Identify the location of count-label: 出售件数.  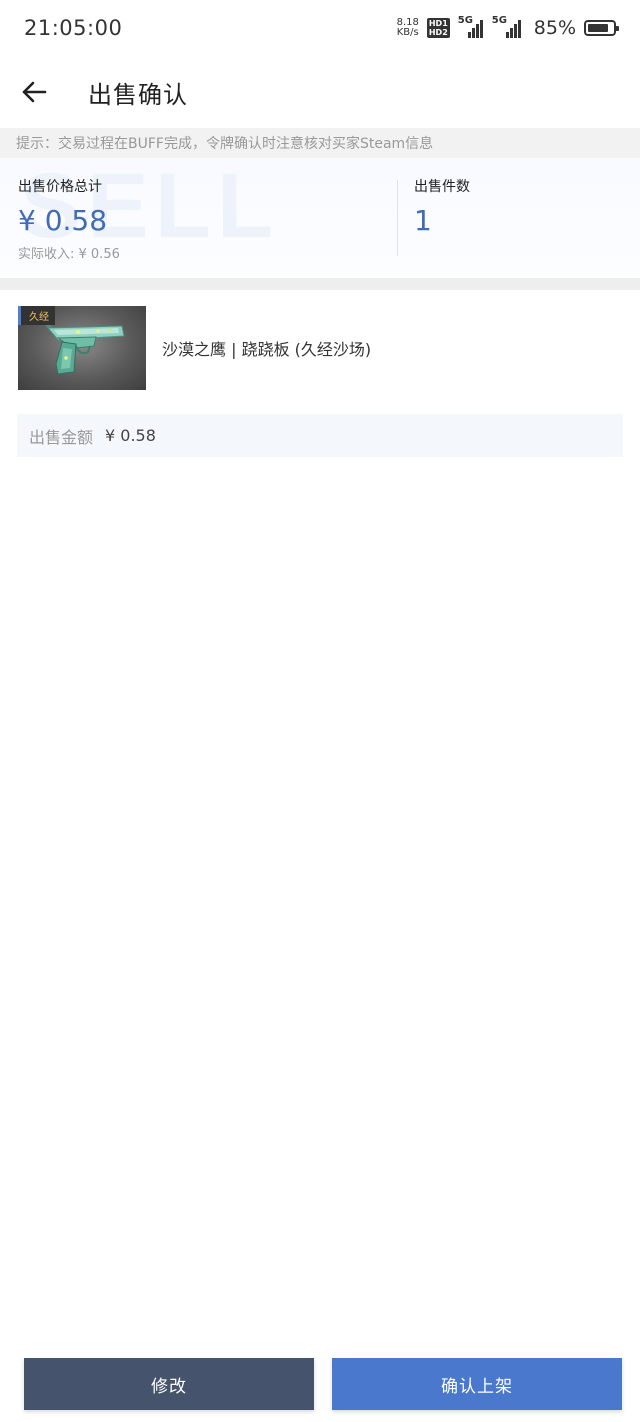
(442, 187).